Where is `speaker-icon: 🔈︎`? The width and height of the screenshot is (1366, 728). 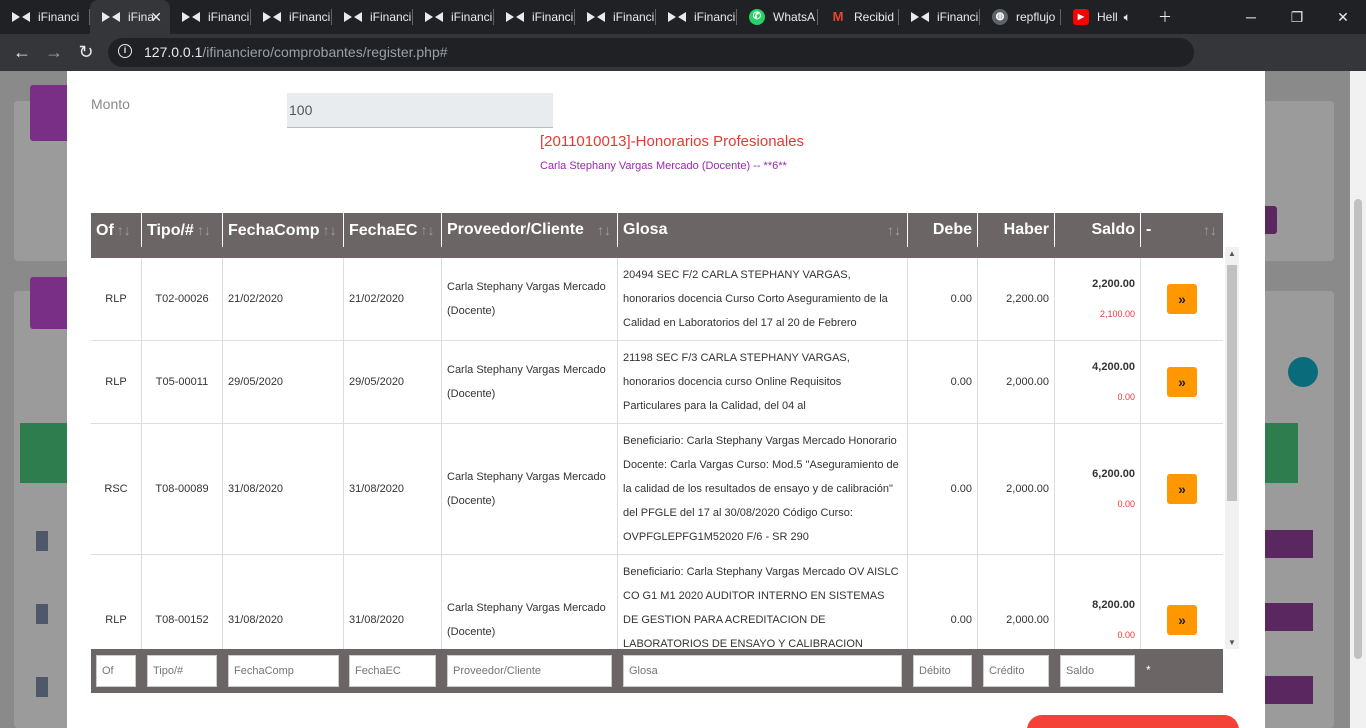
speaker-icon: 🔈︎ is located at coordinates (1127, 17).